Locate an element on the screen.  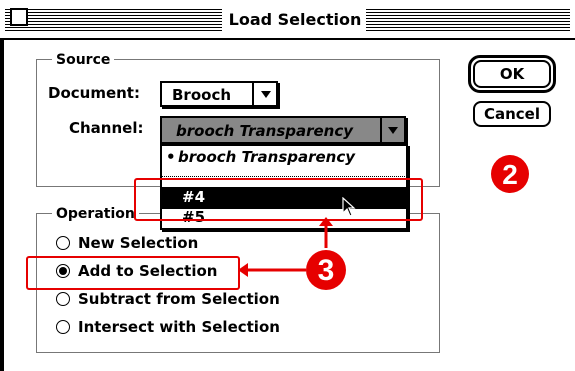
annotation-arrows is located at coordinates (285, 247).